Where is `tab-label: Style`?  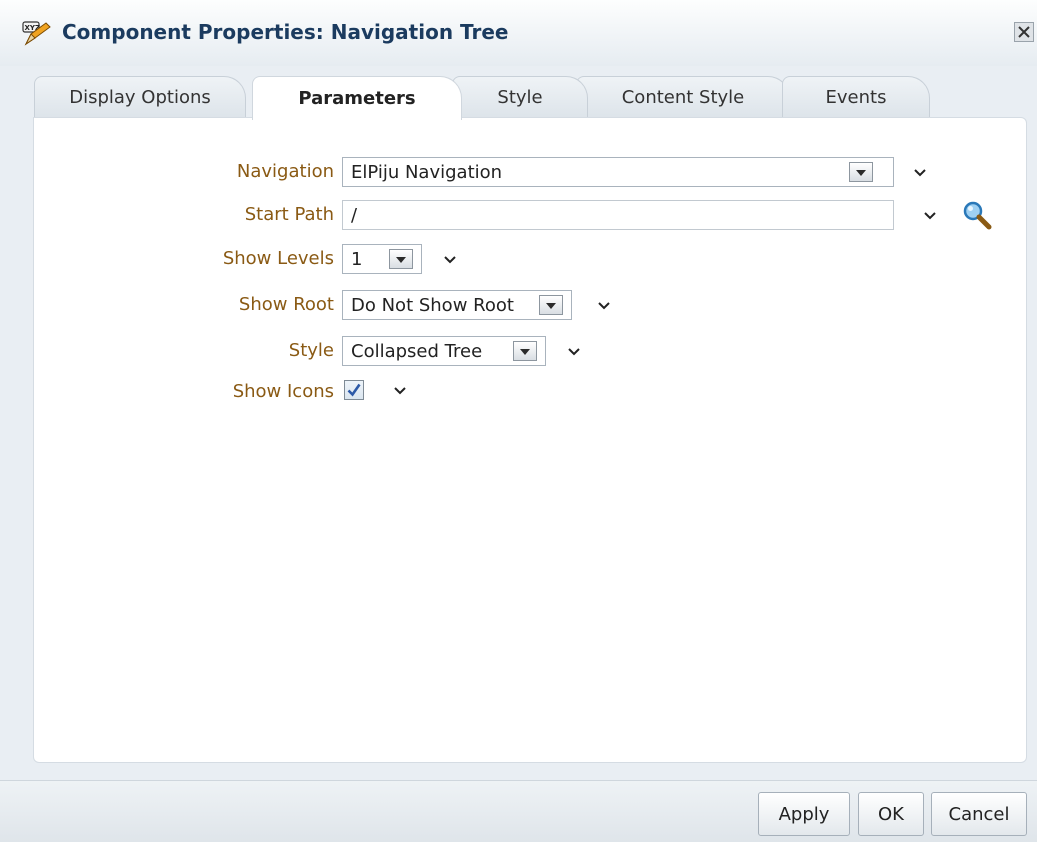
tab-label: Style is located at coordinates (520, 97).